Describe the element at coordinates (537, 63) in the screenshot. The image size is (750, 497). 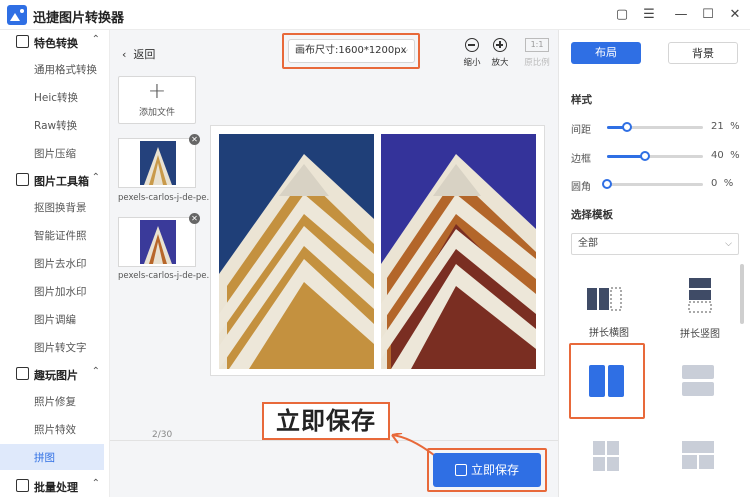
I see `original-ratio-label: 原比例` at that location.